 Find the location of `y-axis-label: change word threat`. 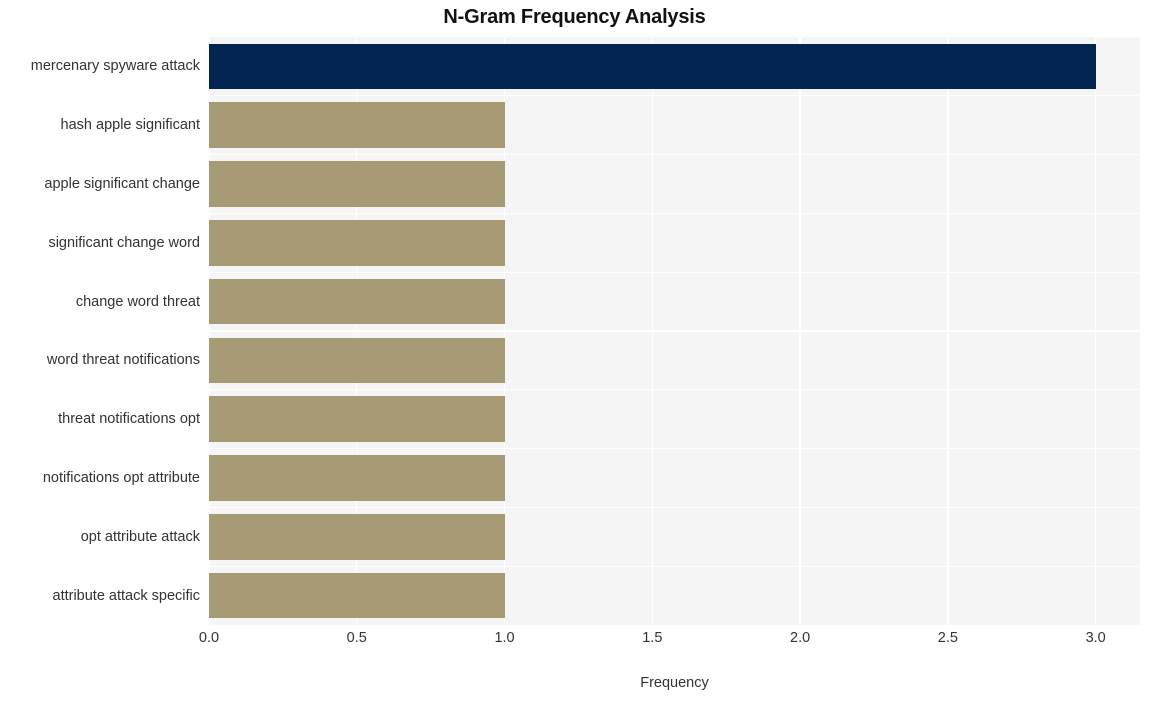

y-axis-label: change word threat is located at coordinates (137, 301).